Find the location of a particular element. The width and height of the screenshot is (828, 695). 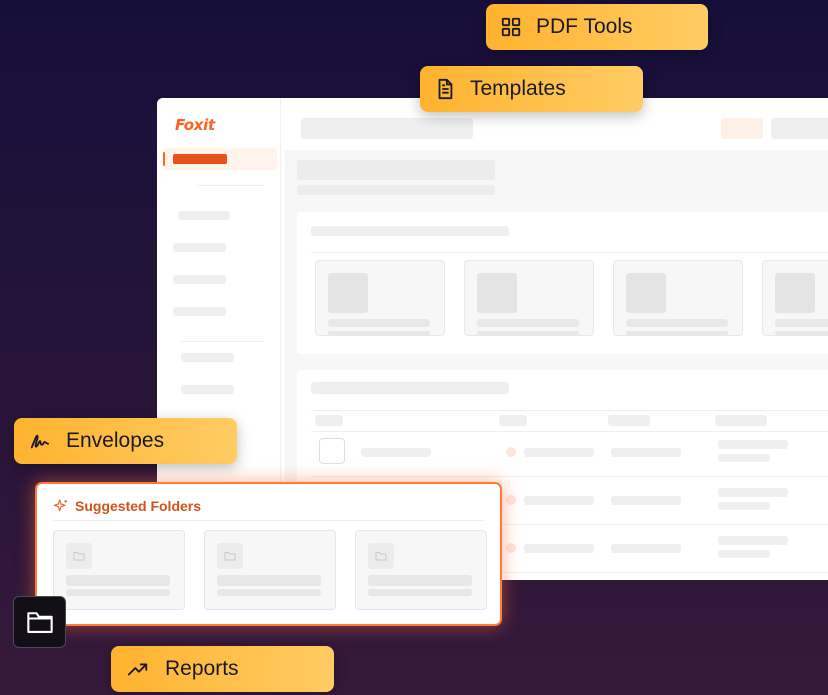

pdf-tools-label: PDF Tools is located at coordinates (584, 26).